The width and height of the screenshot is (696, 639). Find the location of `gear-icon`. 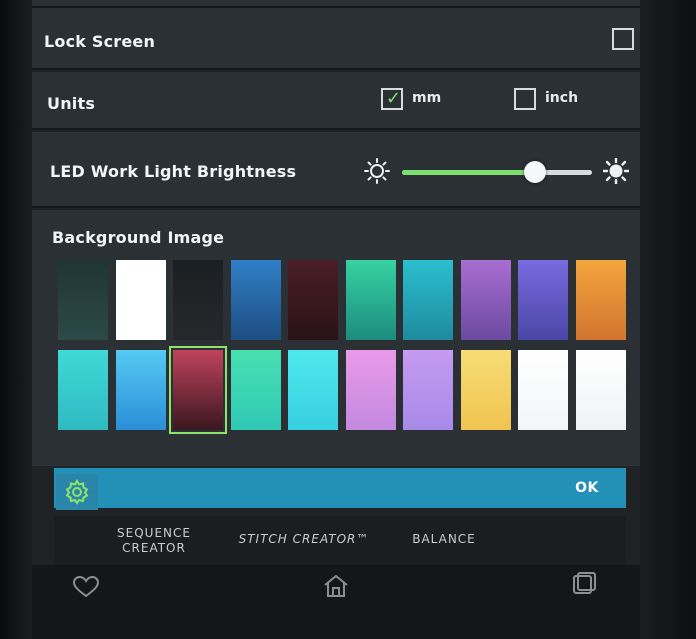

gear-icon is located at coordinates (77, 492).